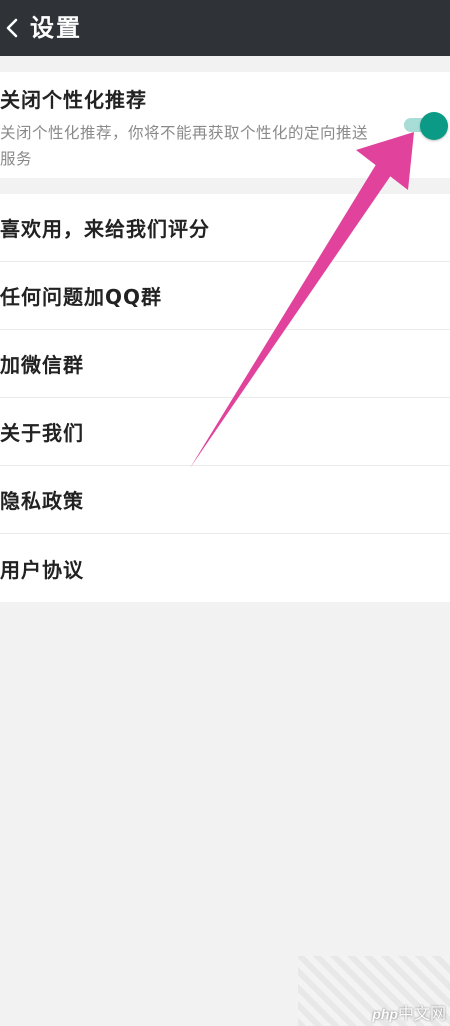 The image size is (450, 1026). I want to click on settings-item-rate: 喜欢用，来给我们评分, so click(225, 228).